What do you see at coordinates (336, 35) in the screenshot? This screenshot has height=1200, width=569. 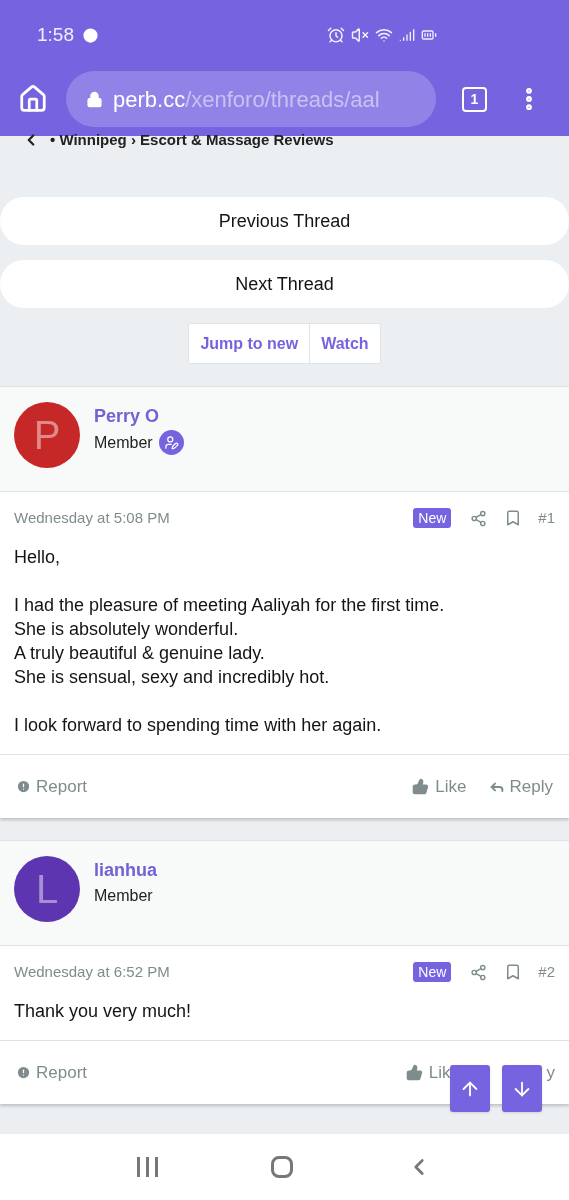 I see `alarm-icon` at bounding box center [336, 35].